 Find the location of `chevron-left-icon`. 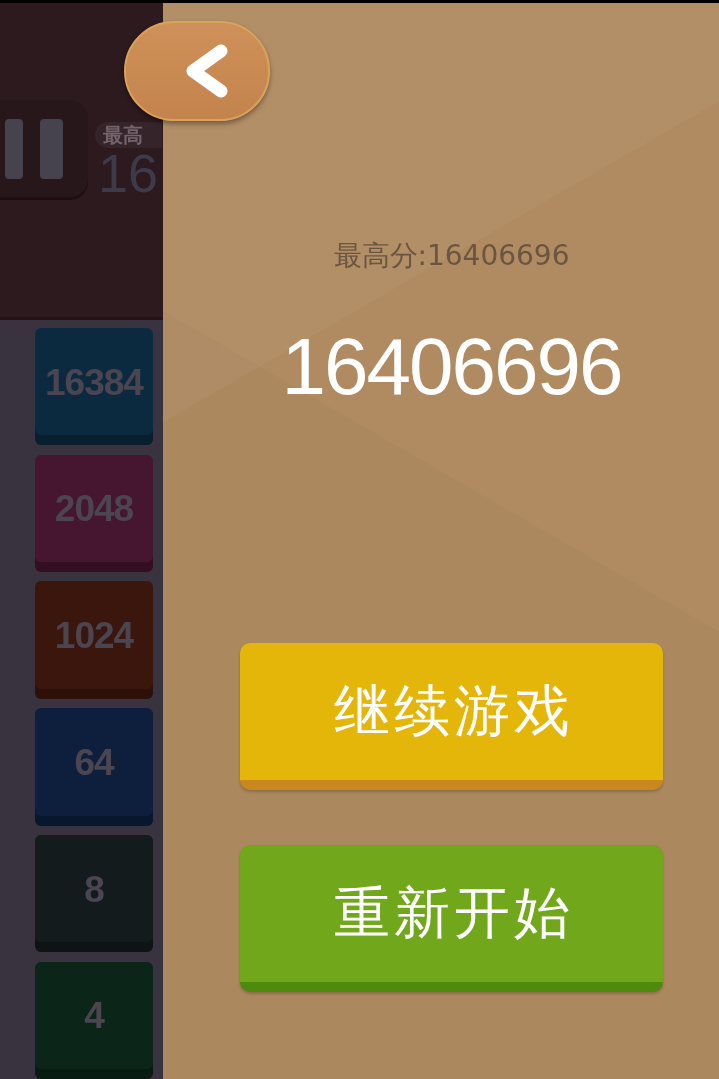

chevron-left-icon is located at coordinates (207, 71).